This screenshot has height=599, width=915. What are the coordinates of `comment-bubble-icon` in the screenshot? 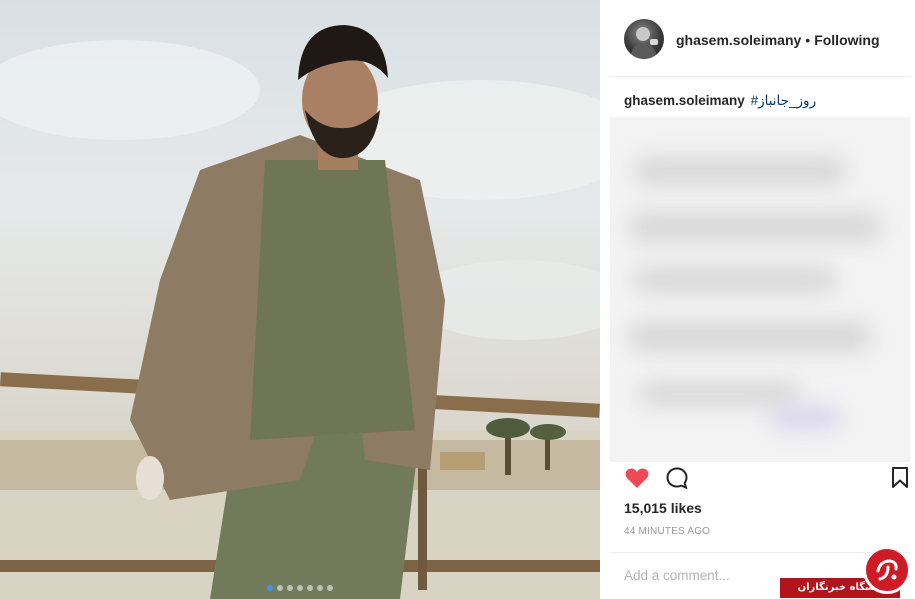 It's located at (677, 478).